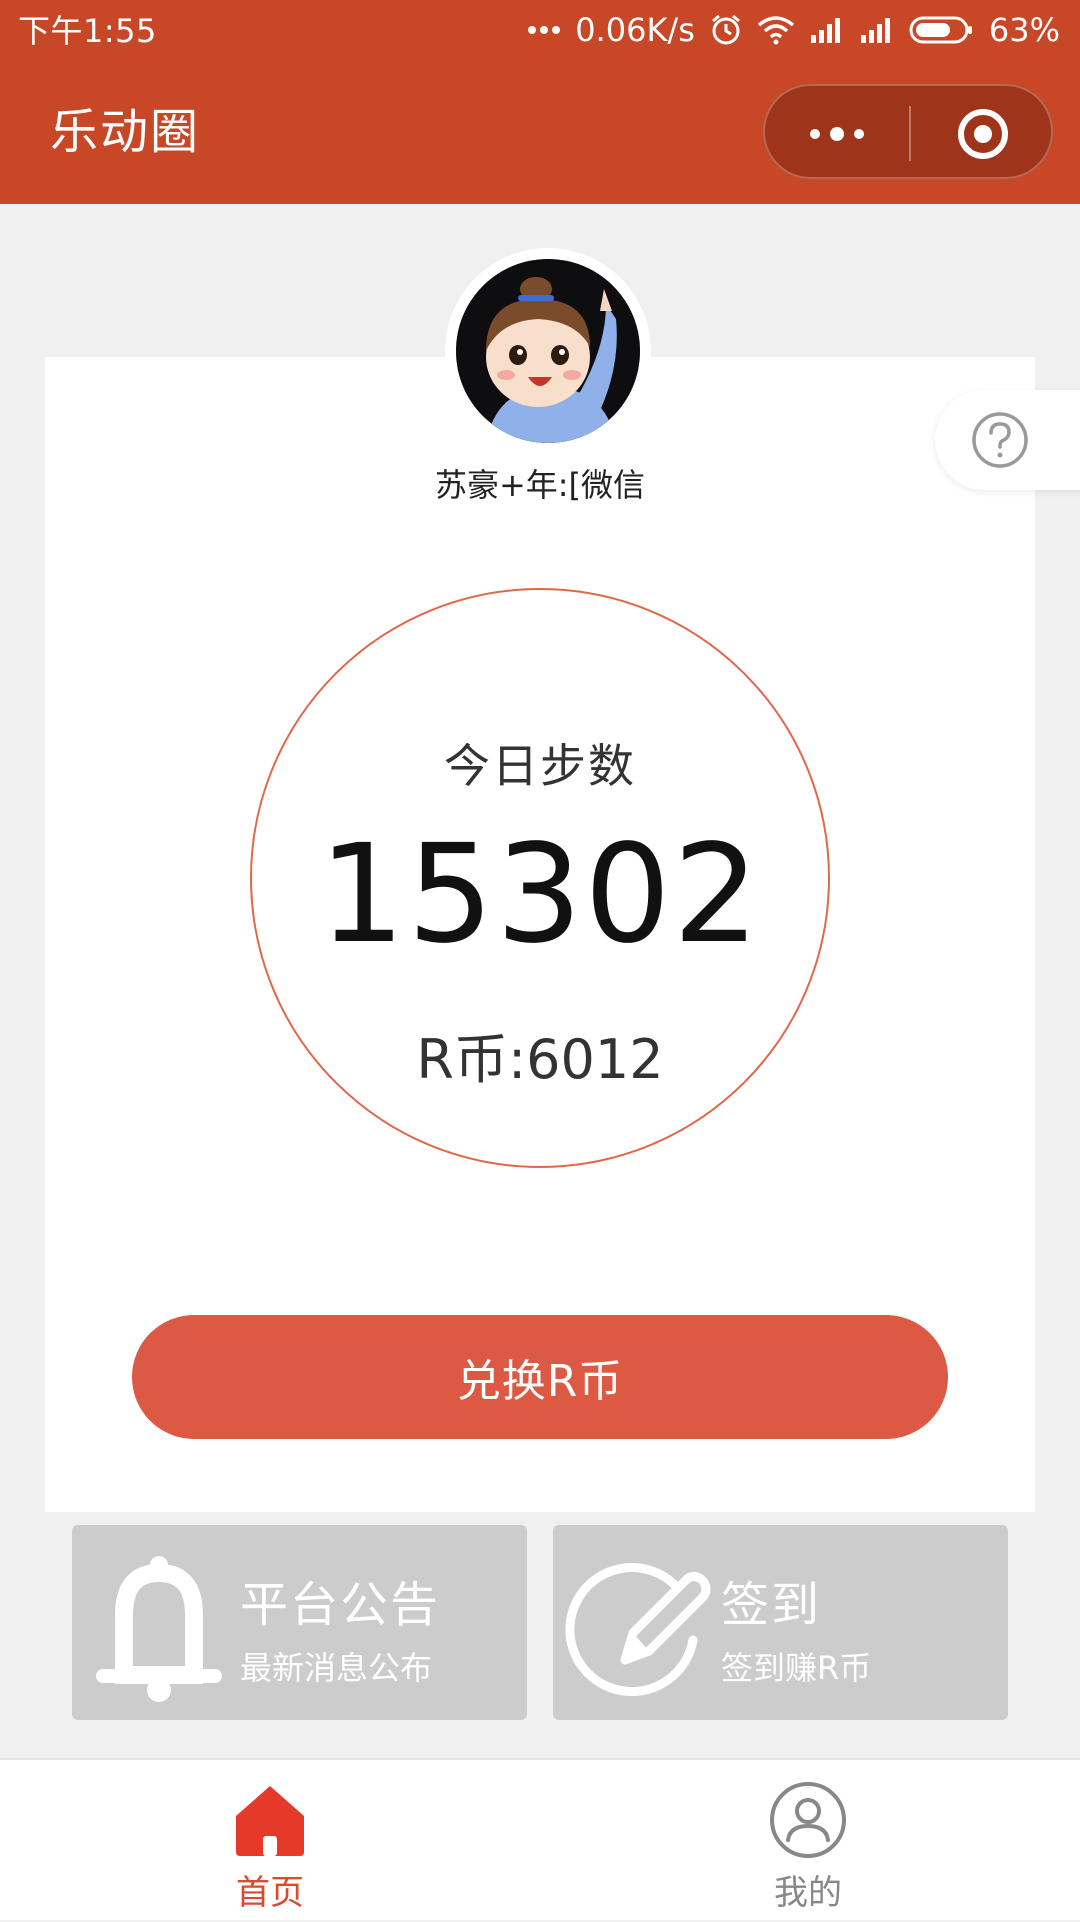 Image resolution: width=1080 pixels, height=1922 pixels. What do you see at coordinates (540, 895) in the screenshot?
I see `steps-value: 15302` at bounding box center [540, 895].